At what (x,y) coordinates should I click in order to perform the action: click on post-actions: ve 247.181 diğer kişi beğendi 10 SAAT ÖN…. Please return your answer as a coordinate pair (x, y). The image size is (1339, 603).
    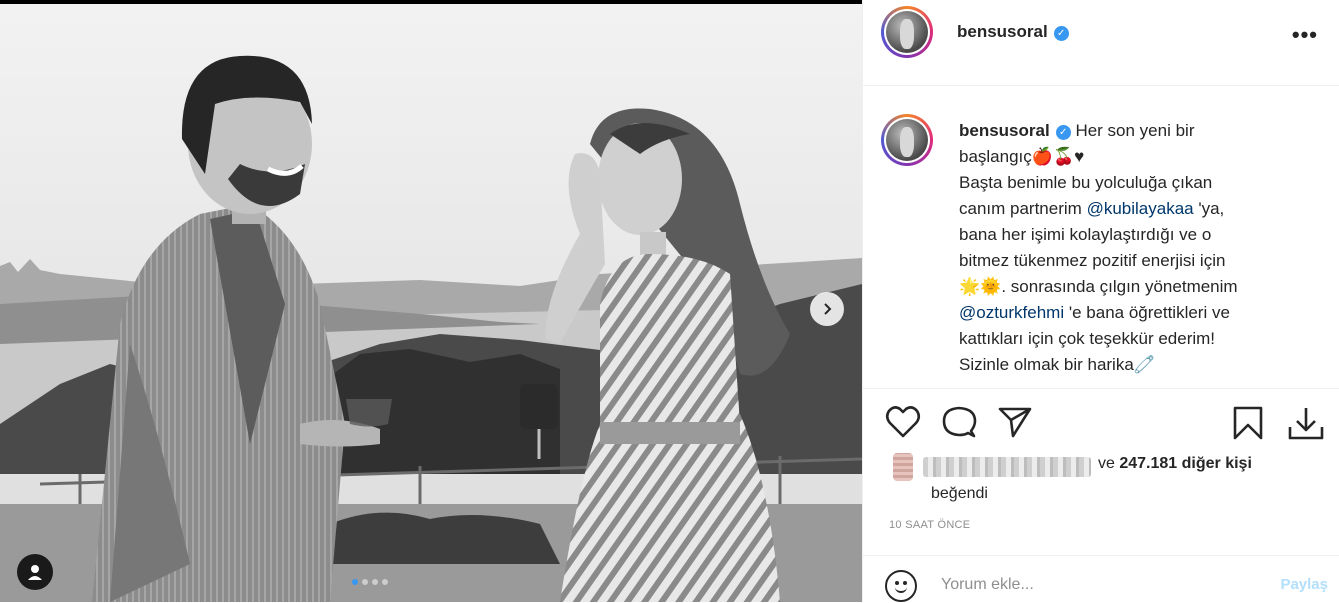
    Looking at the image, I should click on (1101, 495).